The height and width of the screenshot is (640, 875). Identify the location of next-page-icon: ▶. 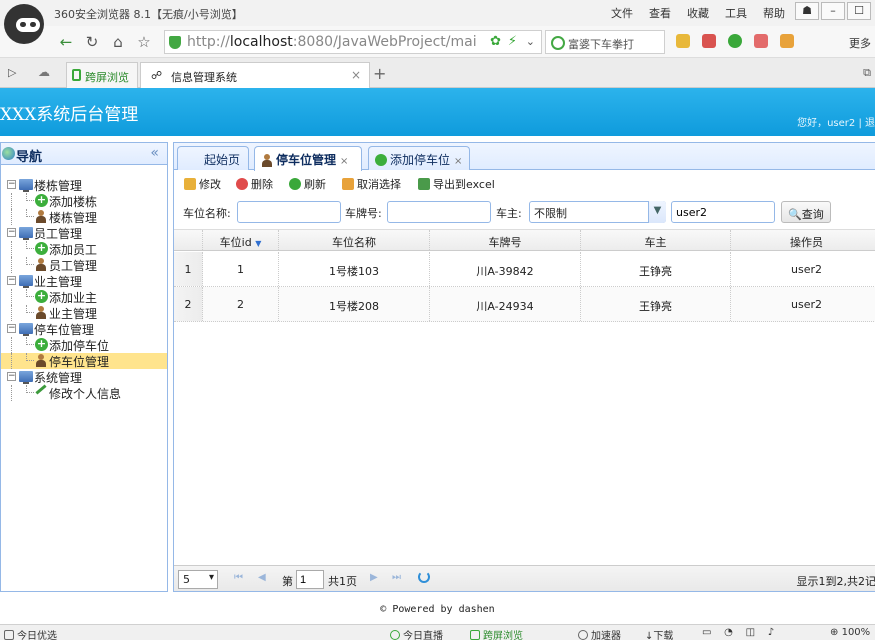
(374, 577).